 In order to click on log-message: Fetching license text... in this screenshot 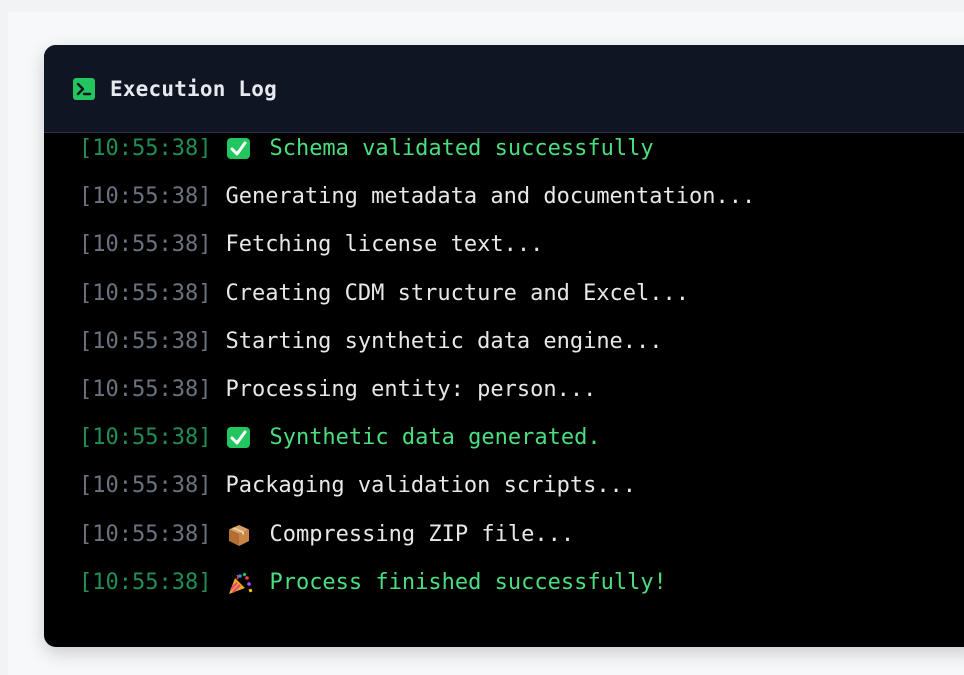, I will do `click(384, 245)`.